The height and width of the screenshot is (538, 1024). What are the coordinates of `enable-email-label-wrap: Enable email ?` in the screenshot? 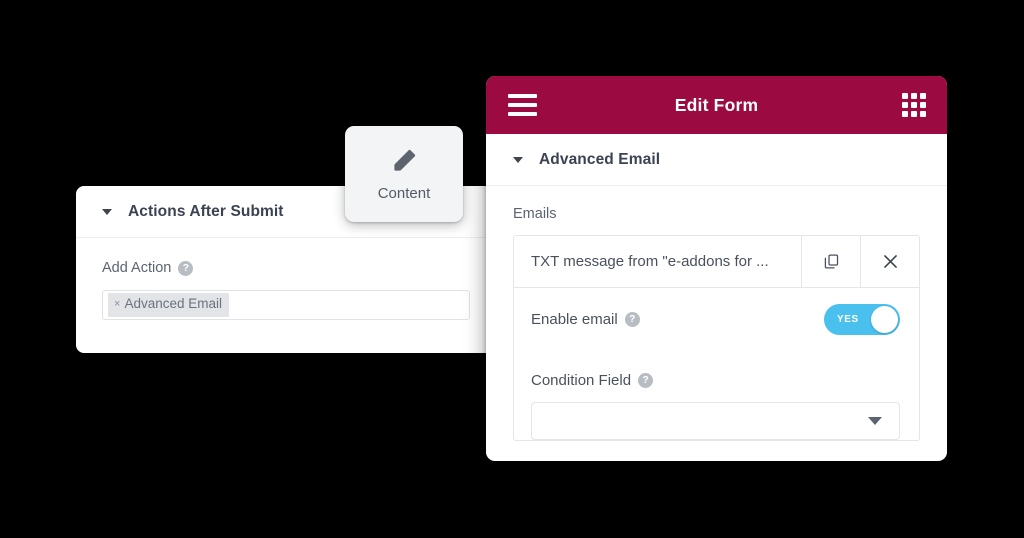 It's located at (585, 319).